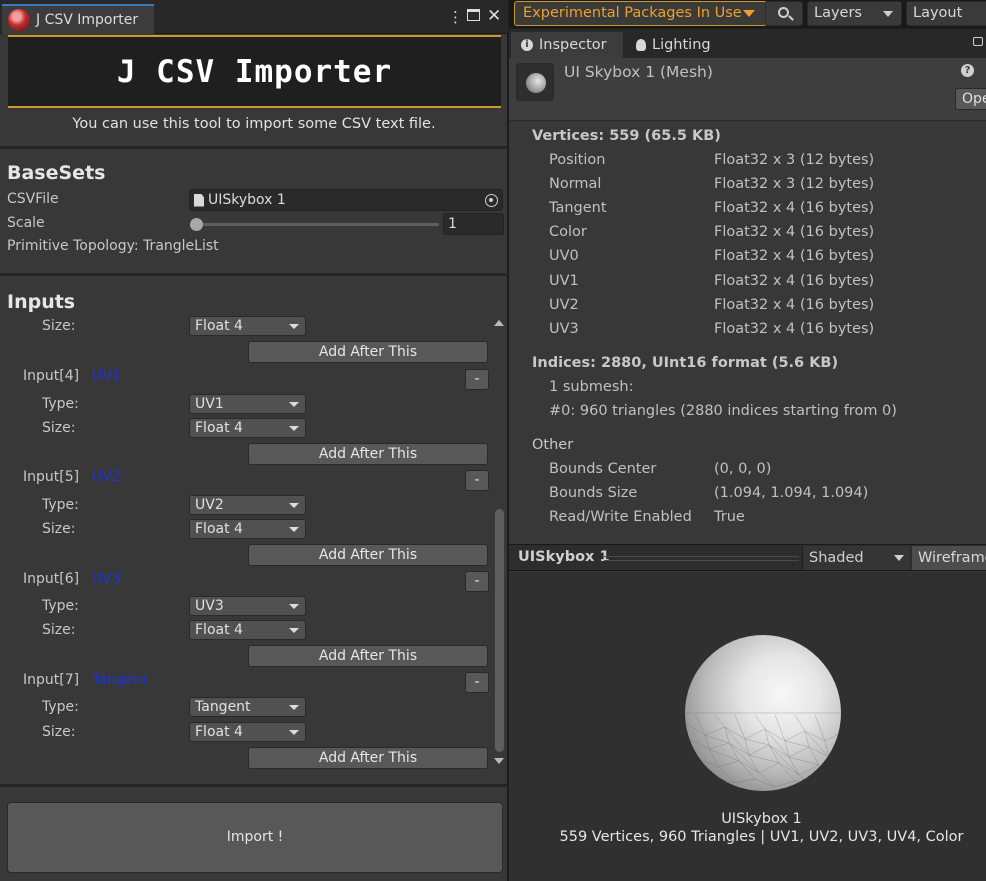 This screenshot has height=881, width=986. What do you see at coordinates (499, 761) in the screenshot?
I see `scroll-down-arrow-icon` at bounding box center [499, 761].